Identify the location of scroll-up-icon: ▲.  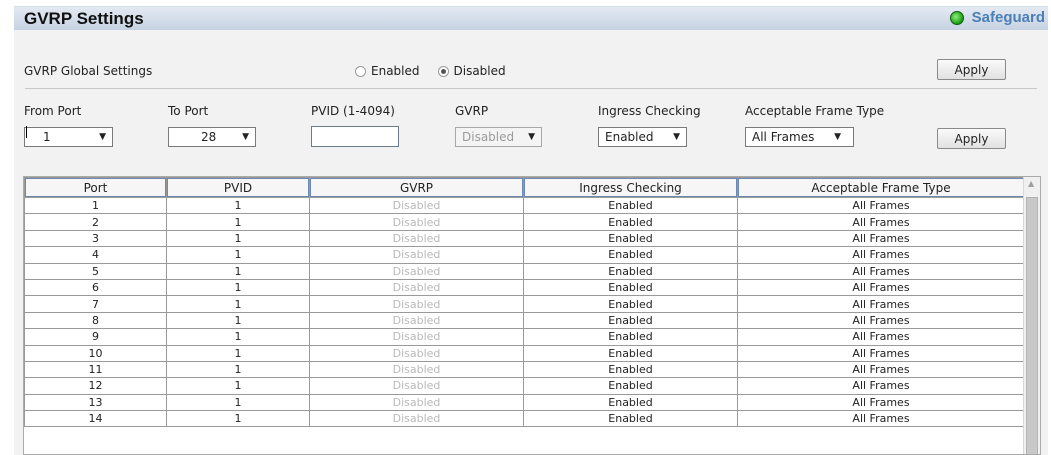
(1031, 183).